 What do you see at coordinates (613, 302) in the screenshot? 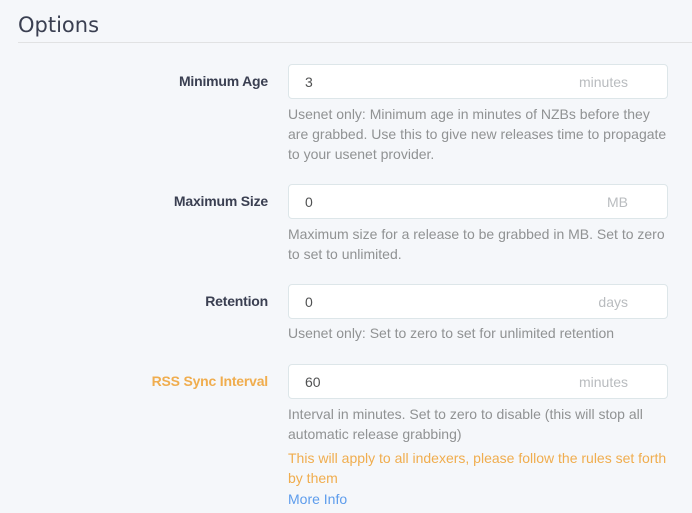
I see `retention-unit: days` at bounding box center [613, 302].